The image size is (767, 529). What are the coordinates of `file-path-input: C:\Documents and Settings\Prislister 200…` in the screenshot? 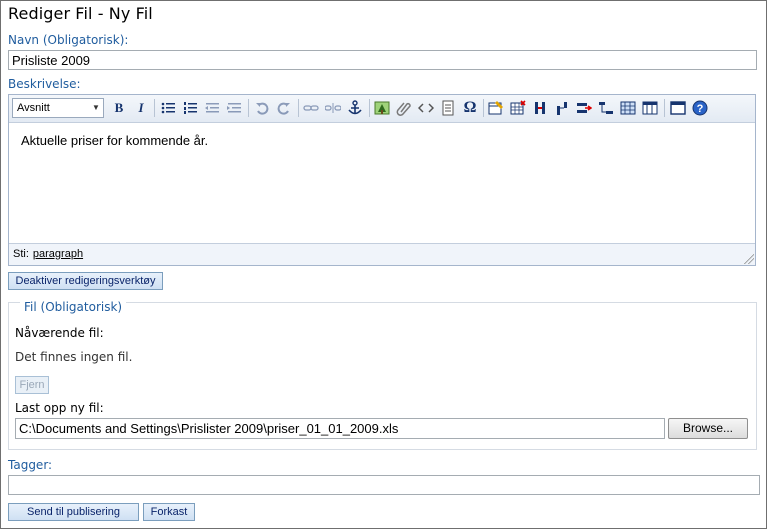 It's located at (340, 428).